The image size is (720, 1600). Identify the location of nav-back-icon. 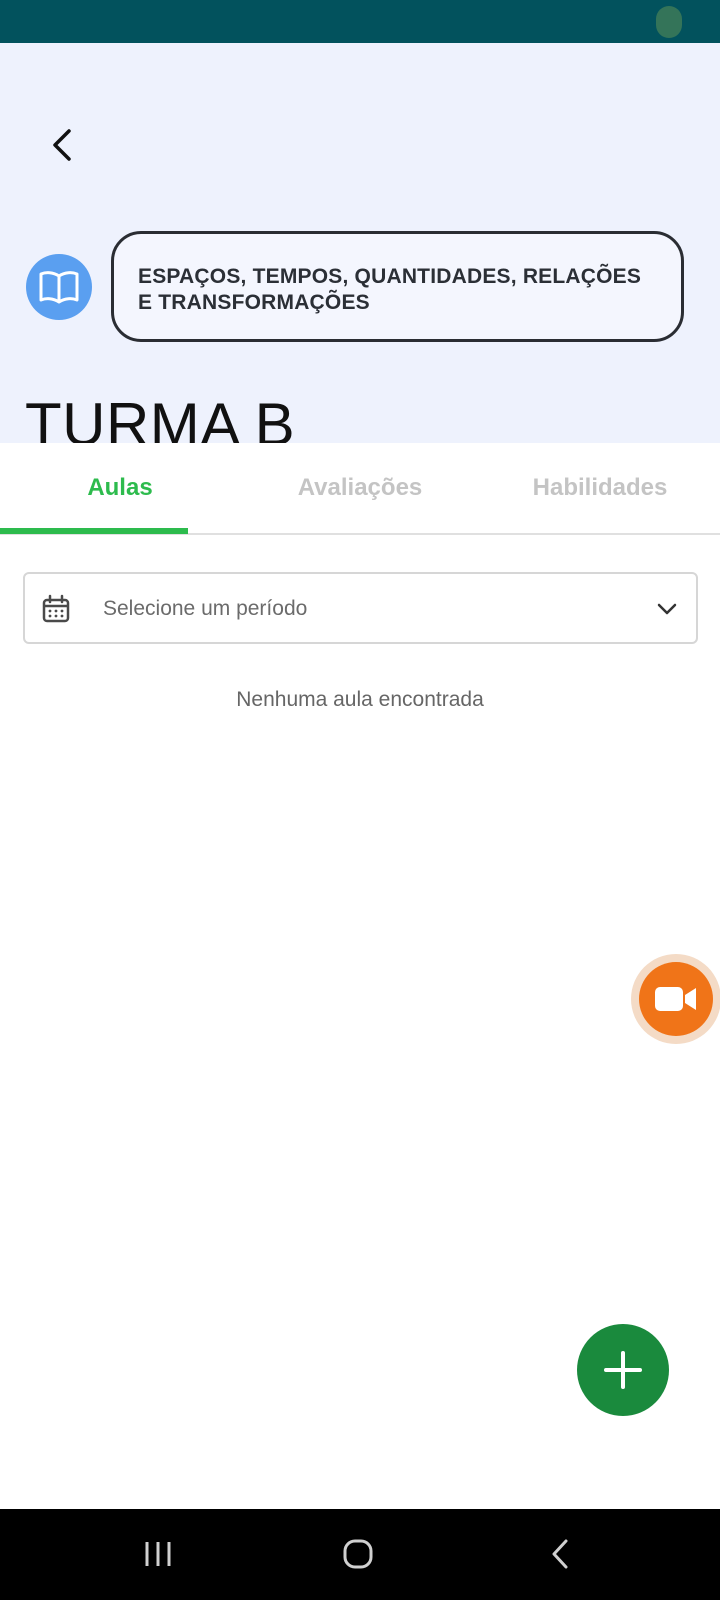
(560, 1554).